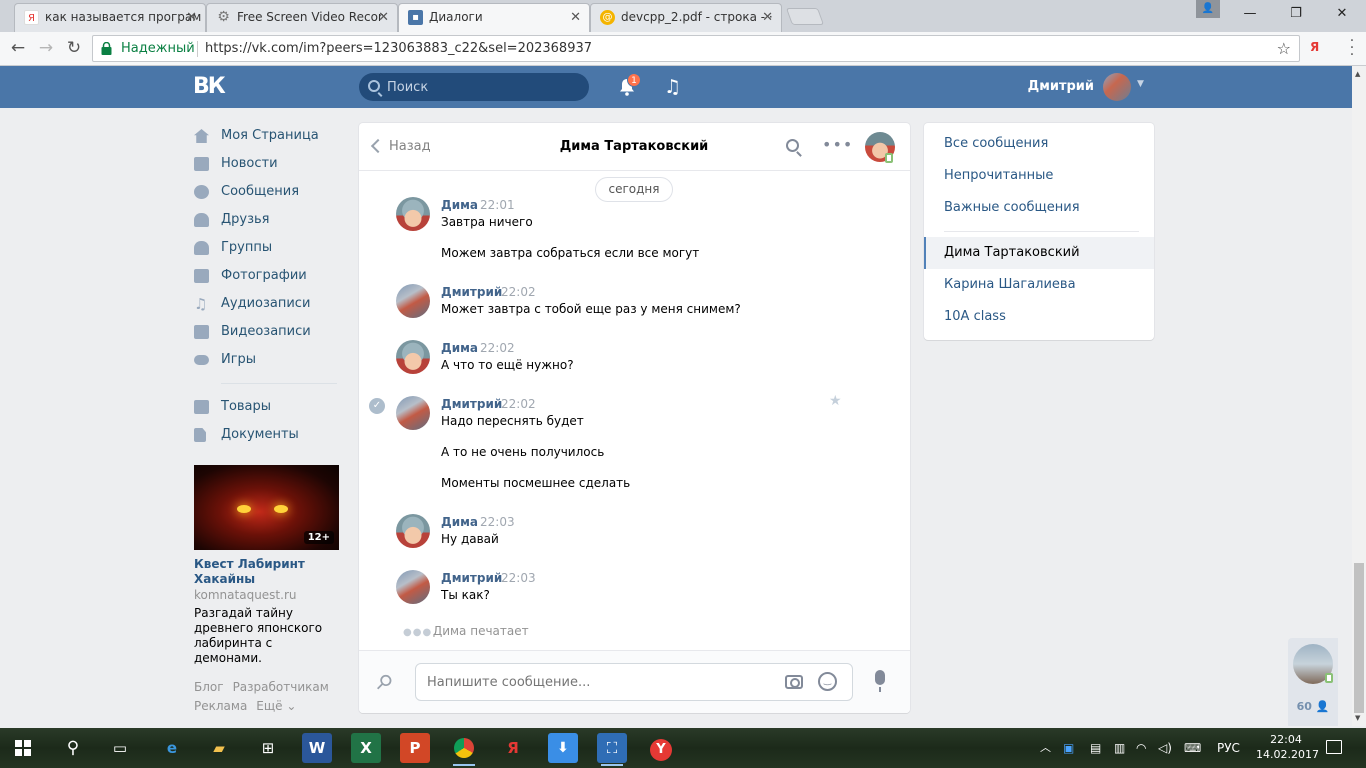 This screenshot has width=1366, height=768. Describe the element at coordinates (1250, 14) in the screenshot. I see `minimize-icon: —` at that location.